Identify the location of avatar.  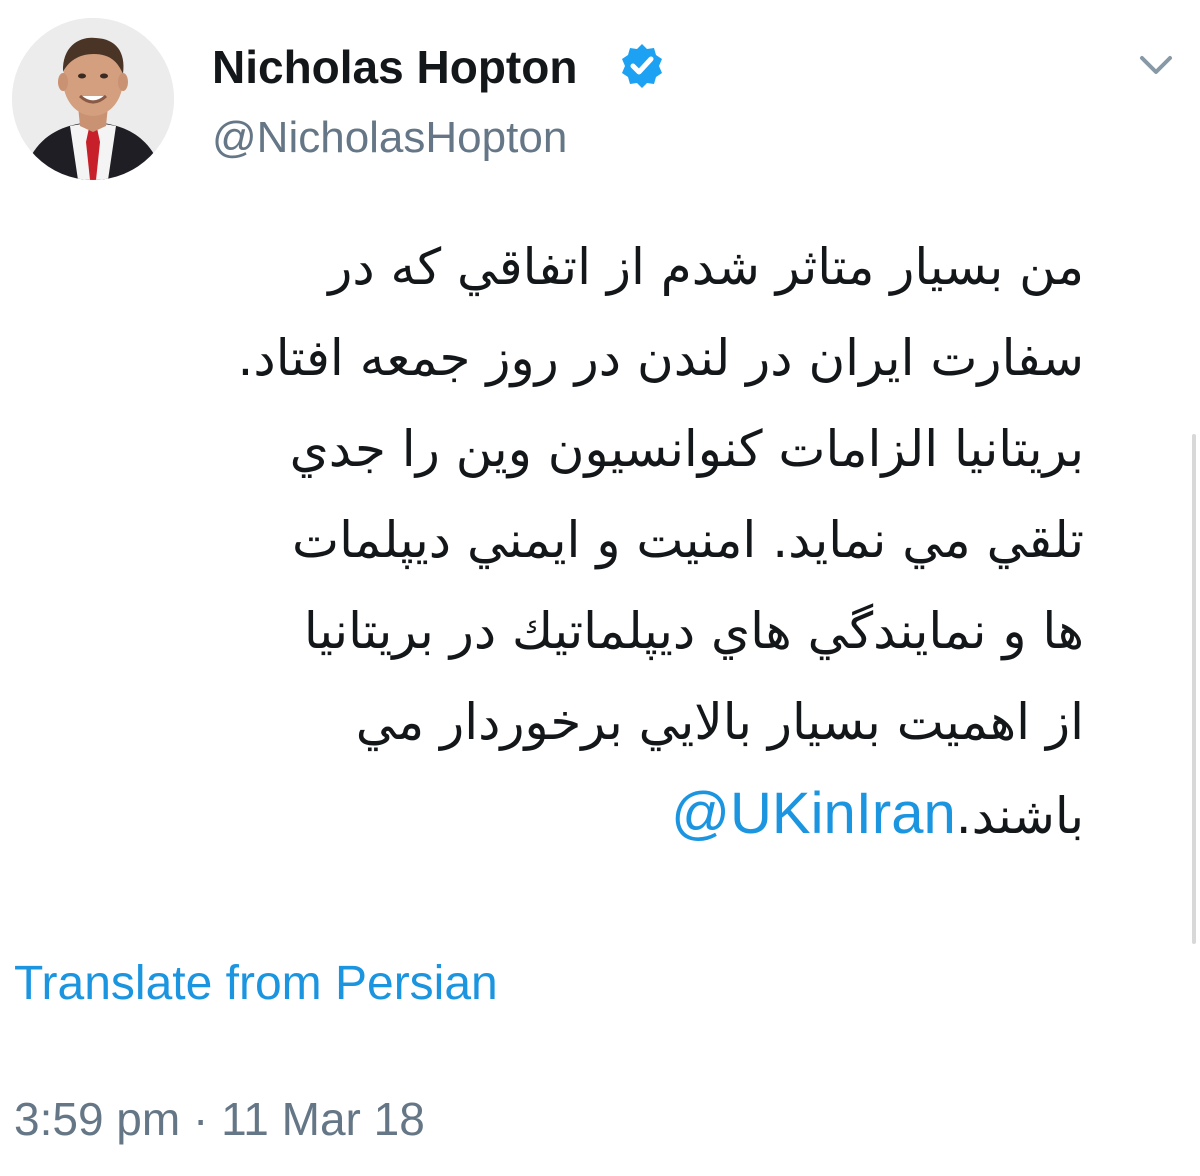
(93, 99).